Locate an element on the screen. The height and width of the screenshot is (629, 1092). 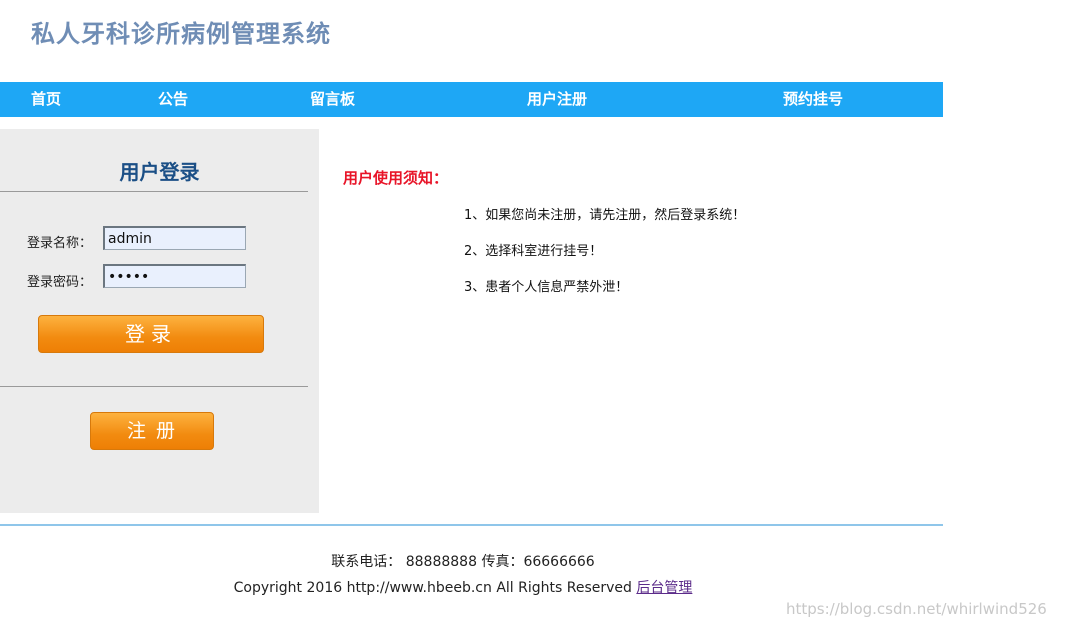
main-nav: 首页 公告 留言板 用户注册 预约挂号 is located at coordinates (471, 99).